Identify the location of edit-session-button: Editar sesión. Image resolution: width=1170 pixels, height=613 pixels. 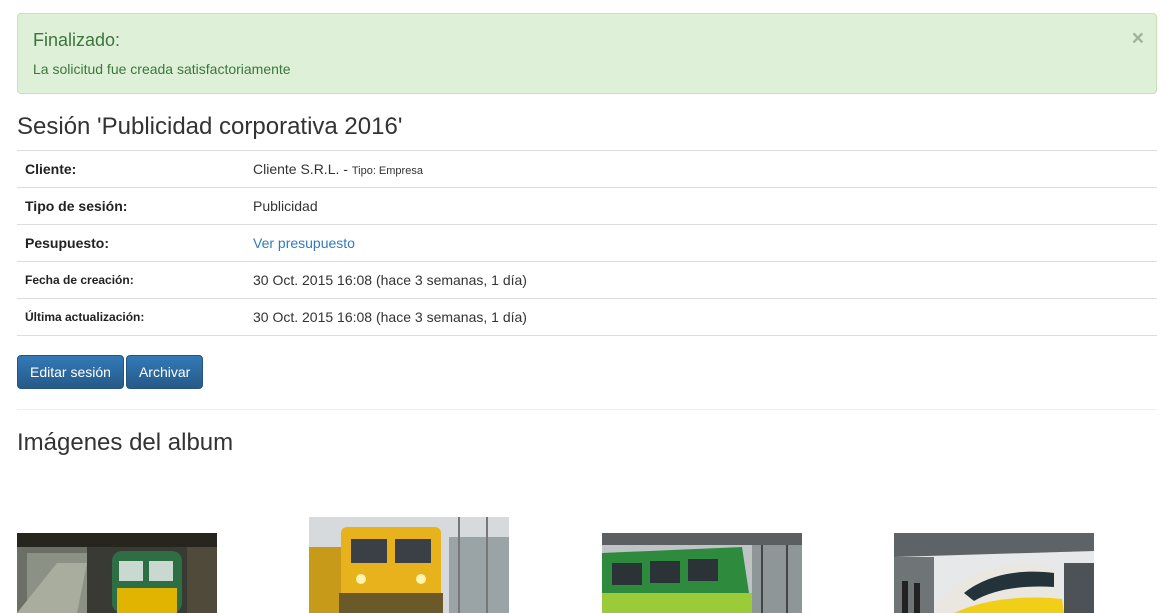
(70, 372).